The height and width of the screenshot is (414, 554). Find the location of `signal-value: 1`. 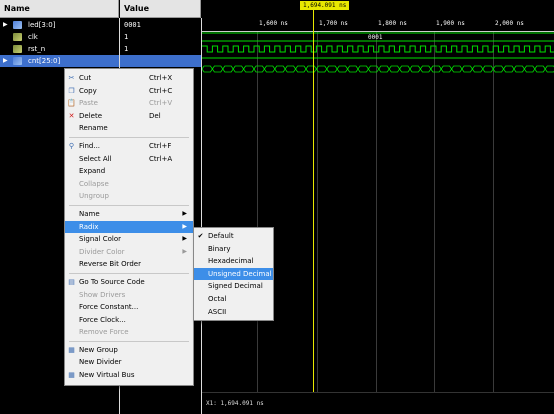

signal-value: 1 is located at coordinates (126, 37).